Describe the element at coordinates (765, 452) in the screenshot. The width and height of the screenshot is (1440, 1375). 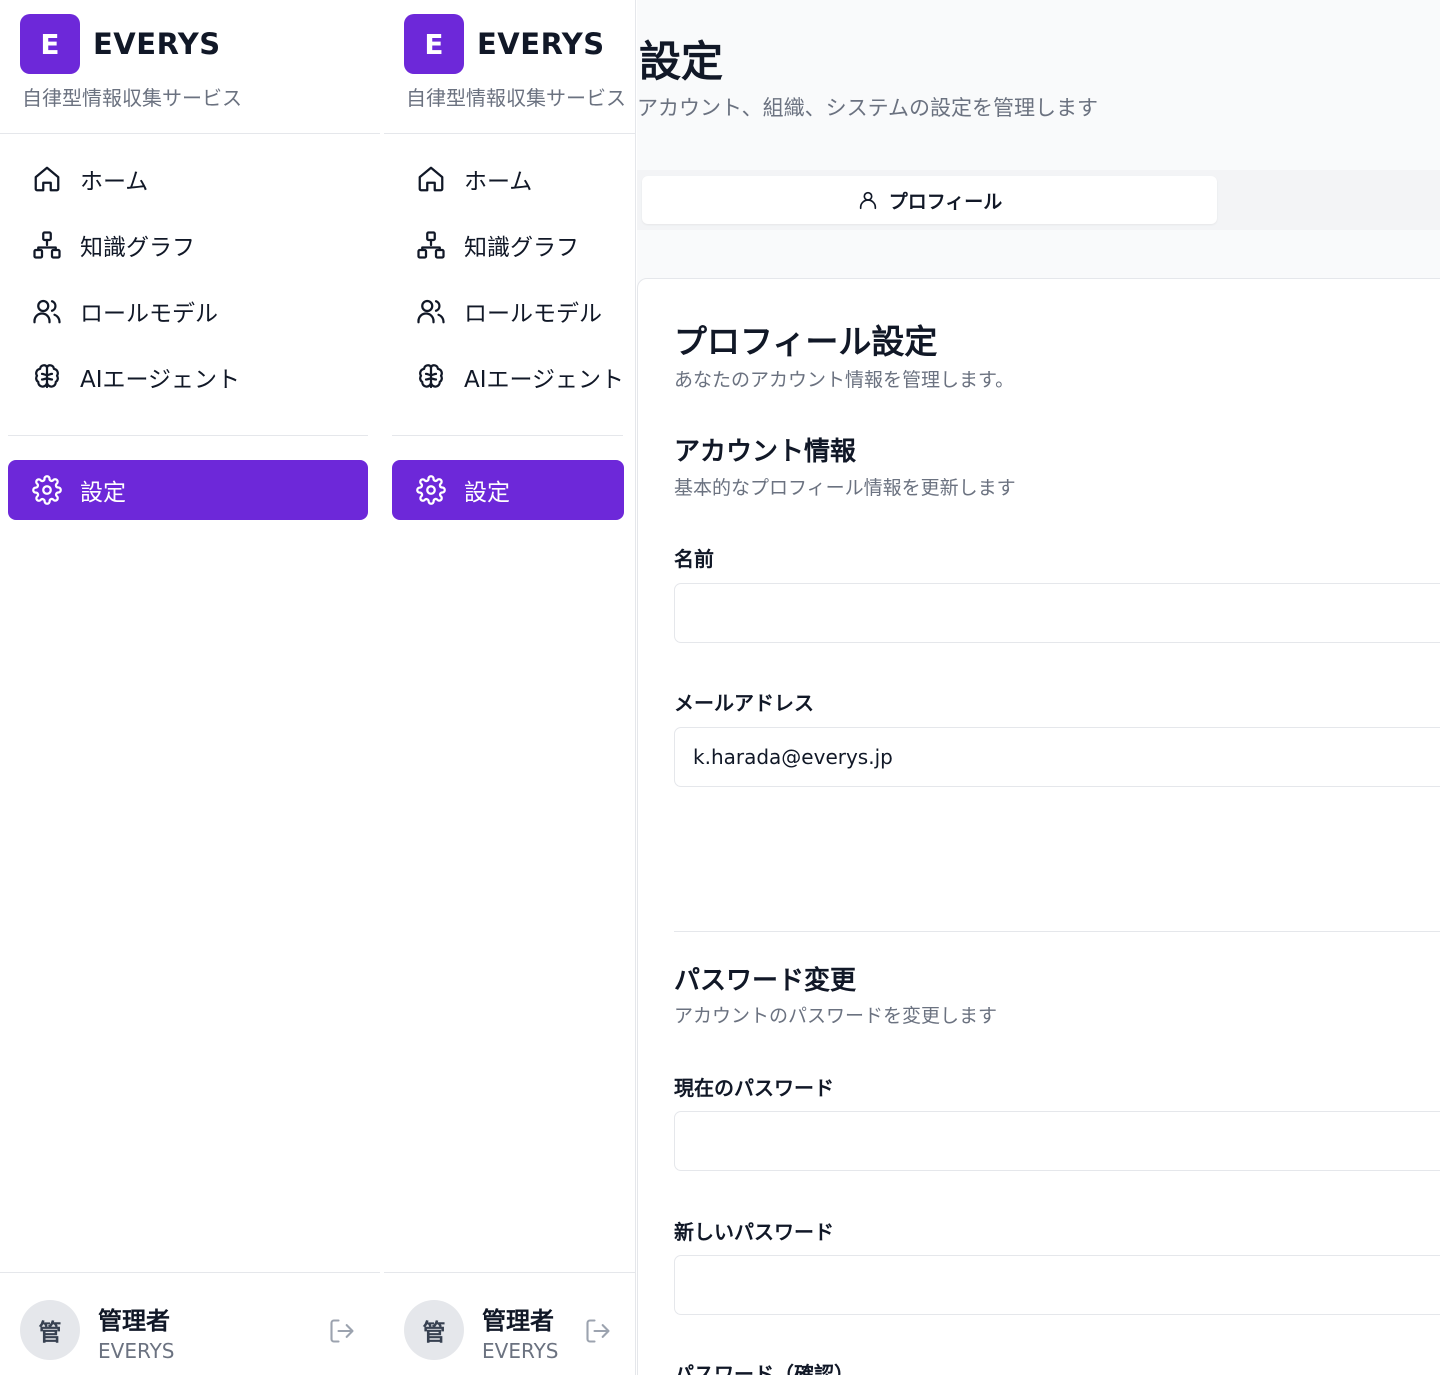
I see `section-title-account: アカウント情報` at that location.